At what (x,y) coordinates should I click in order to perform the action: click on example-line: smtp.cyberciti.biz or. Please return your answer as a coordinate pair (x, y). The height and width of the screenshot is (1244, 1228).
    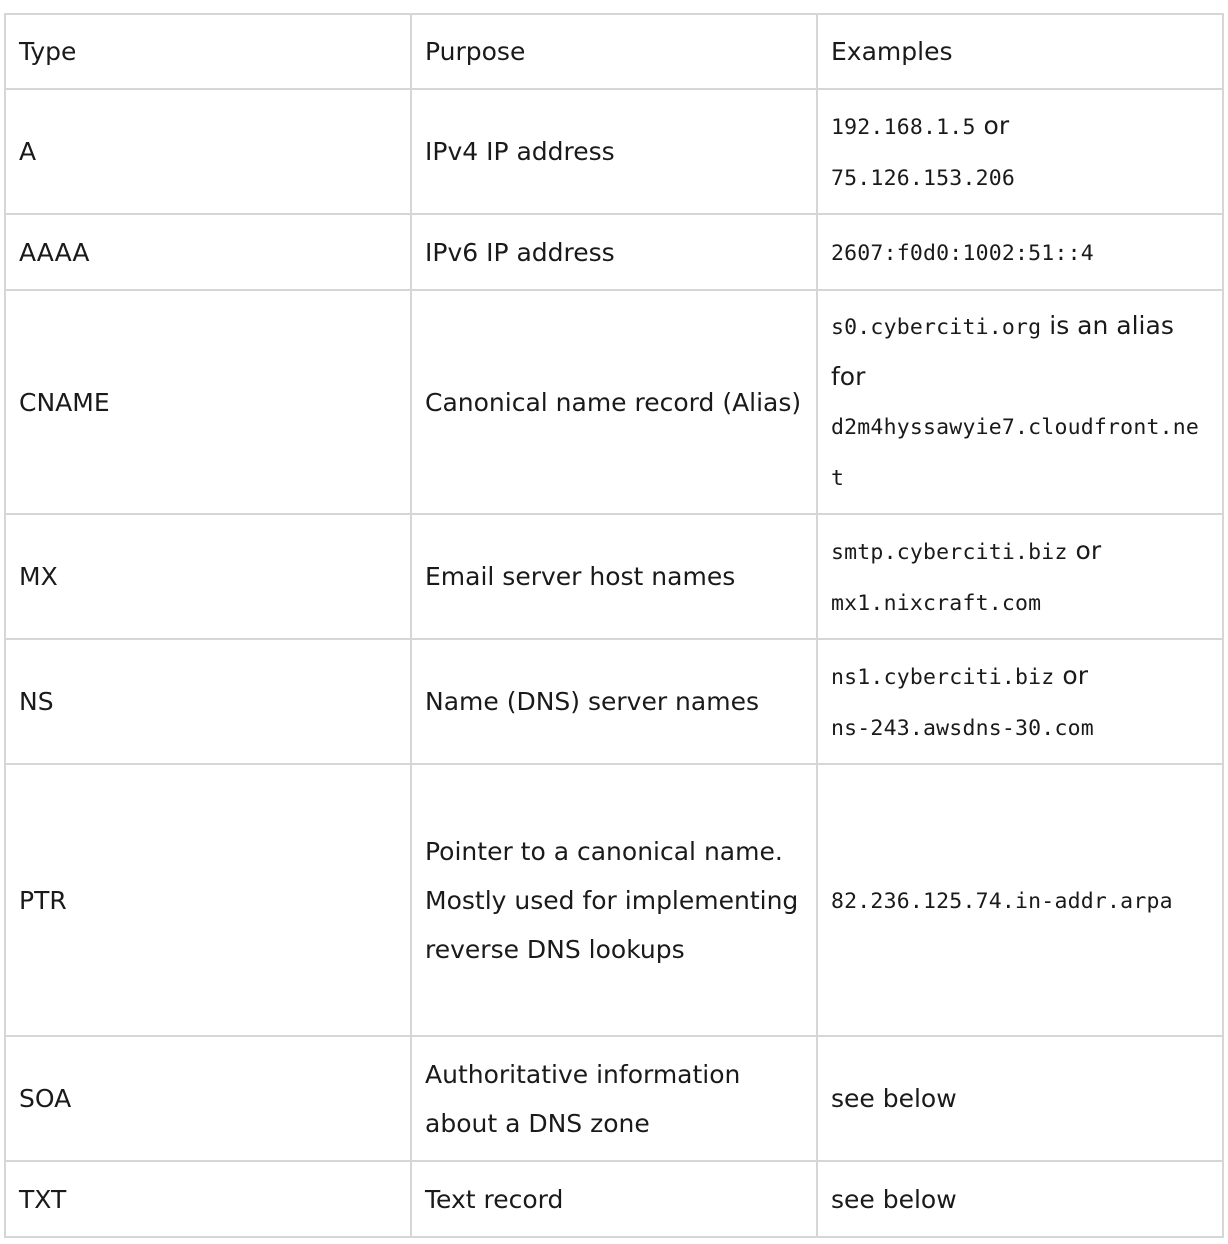
    Looking at the image, I should click on (1020, 551).